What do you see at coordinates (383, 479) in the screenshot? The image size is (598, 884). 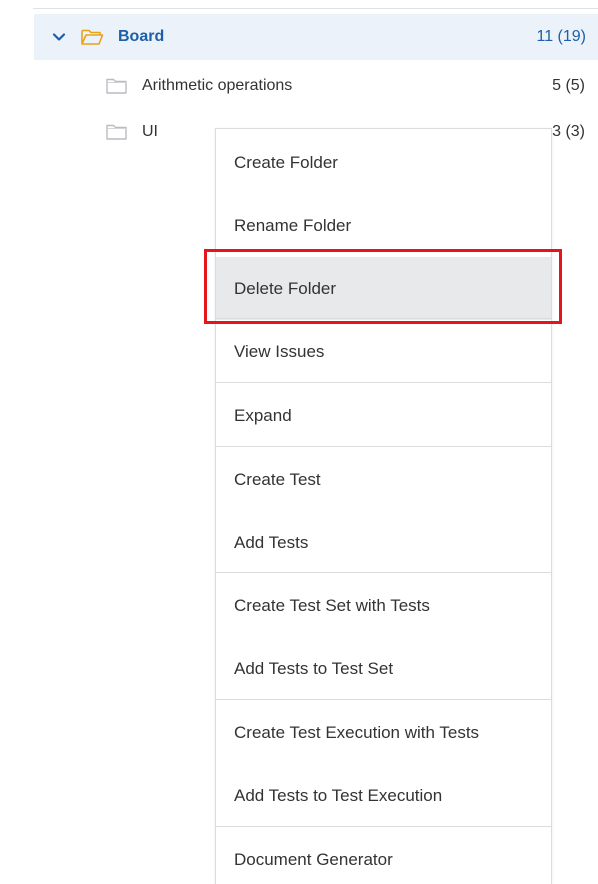 I see `menu-item-create-test: Create Test` at bounding box center [383, 479].